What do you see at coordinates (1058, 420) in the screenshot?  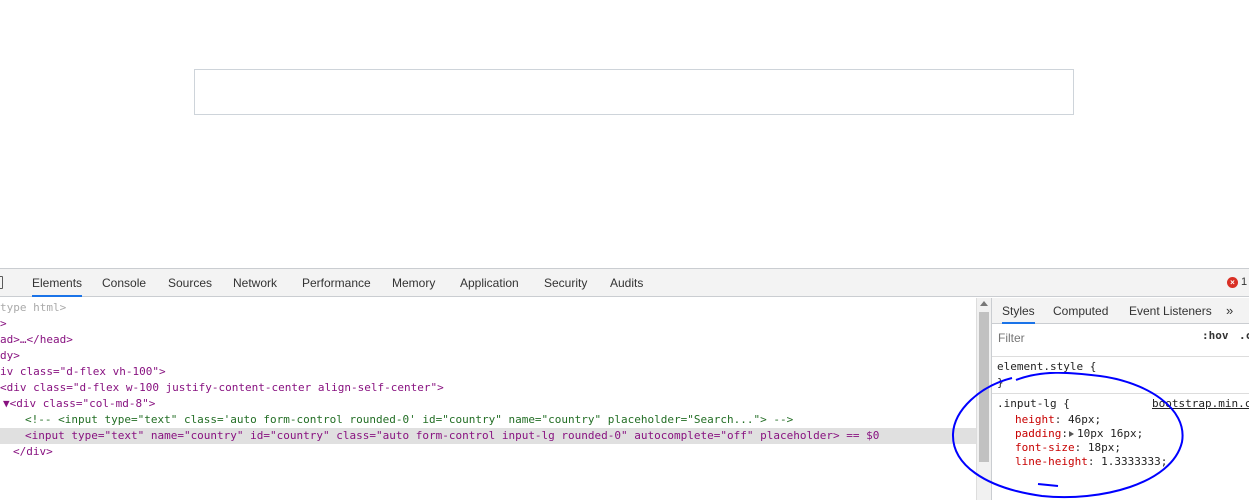 I see `declaration-height: height: 46px;` at bounding box center [1058, 420].